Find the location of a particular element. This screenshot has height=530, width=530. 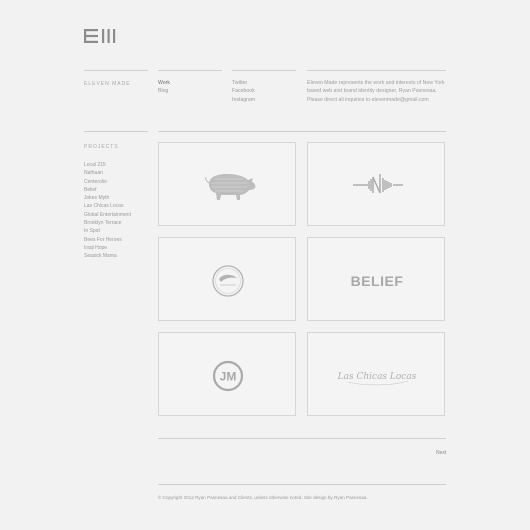

eleven-made-logo is located at coordinates (100, 36).